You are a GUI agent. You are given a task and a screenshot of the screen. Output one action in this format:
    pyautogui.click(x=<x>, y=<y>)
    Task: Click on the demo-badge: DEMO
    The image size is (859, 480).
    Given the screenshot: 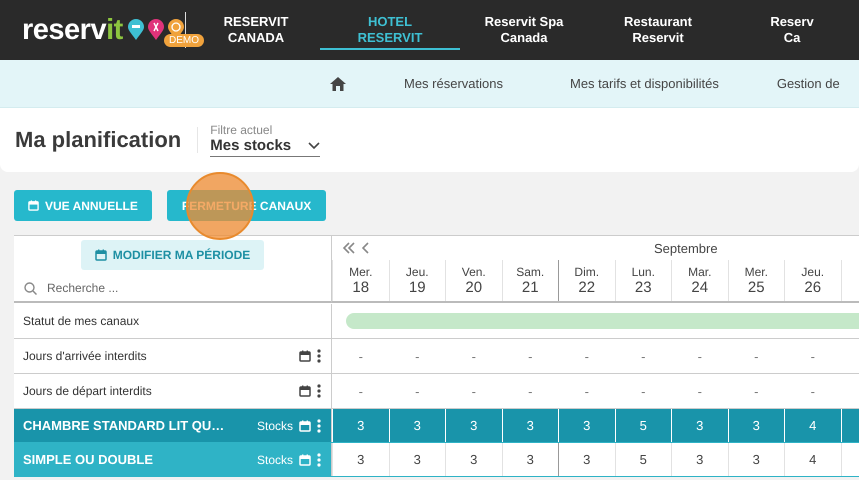 What is the action you would take?
    pyautogui.click(x=184, y=40)
    